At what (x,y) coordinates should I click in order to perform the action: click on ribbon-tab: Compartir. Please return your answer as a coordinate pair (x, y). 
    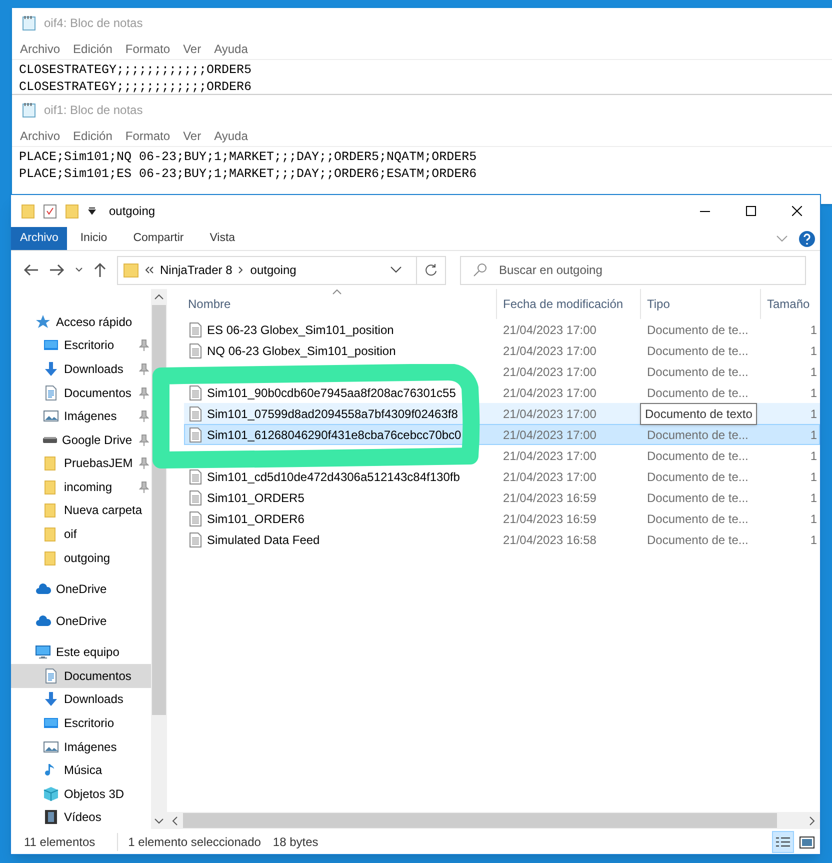
    Looking at the image, I should click on (158, 238).